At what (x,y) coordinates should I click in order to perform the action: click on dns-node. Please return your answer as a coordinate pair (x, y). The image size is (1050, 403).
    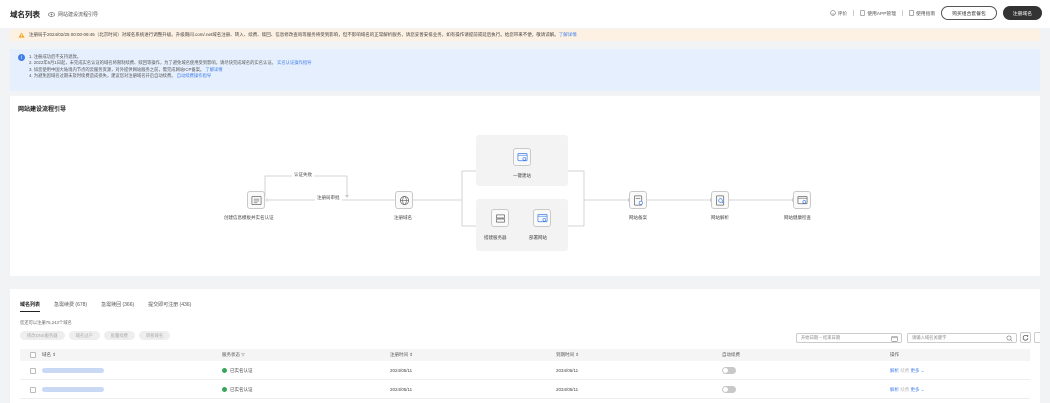
    Looking at the image, I should click on (720, 200).